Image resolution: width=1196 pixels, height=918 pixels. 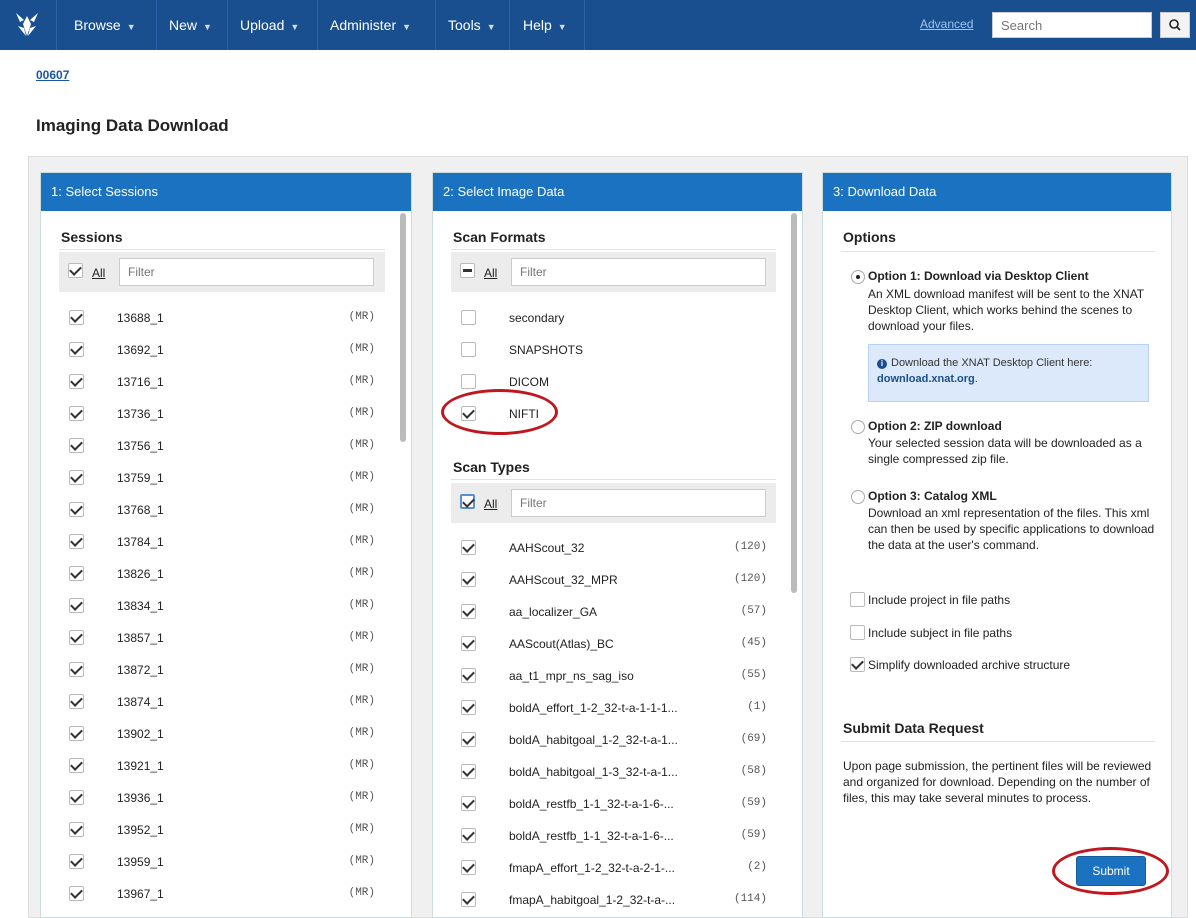 What do you see at coordinates (246, 272) in the screenshot?
I see `sessions-filter-input` at bounding box center [246, 272].